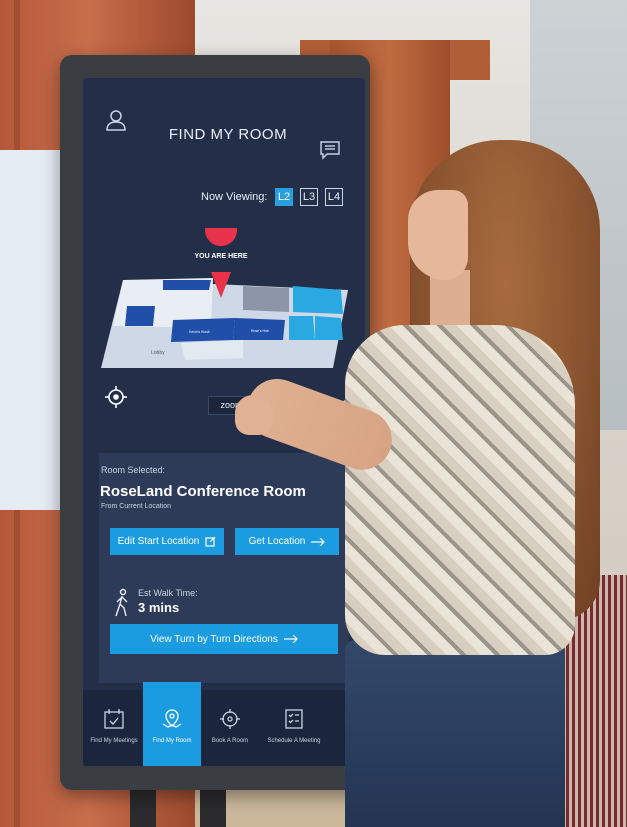 The image size is (627, 827). I want to click on room-name: RoseLand Conference Room, so click(203, 491).